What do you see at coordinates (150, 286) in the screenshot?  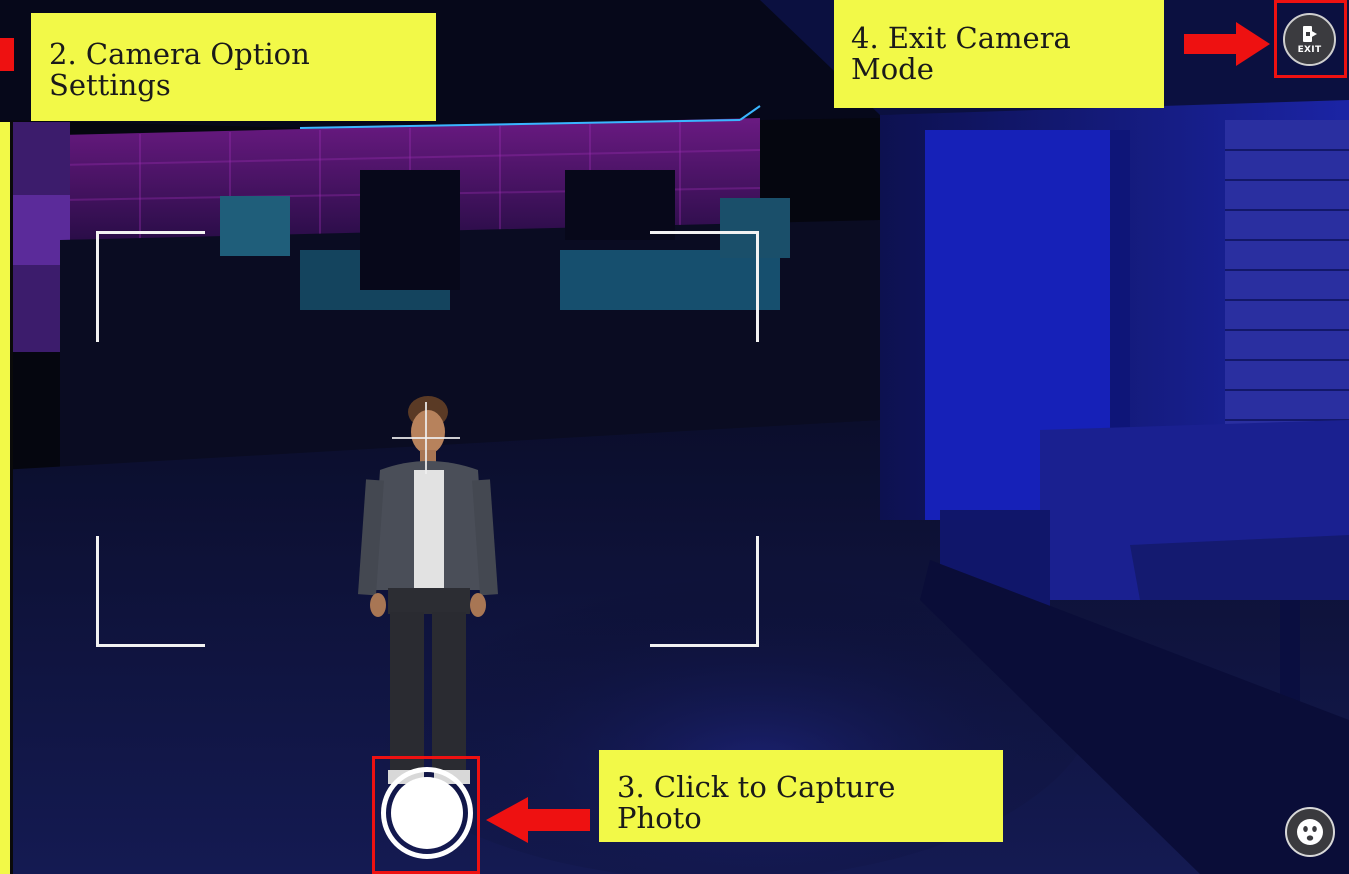 I see `viewfinder-corner-top-left` at bounding box center [150, 286].